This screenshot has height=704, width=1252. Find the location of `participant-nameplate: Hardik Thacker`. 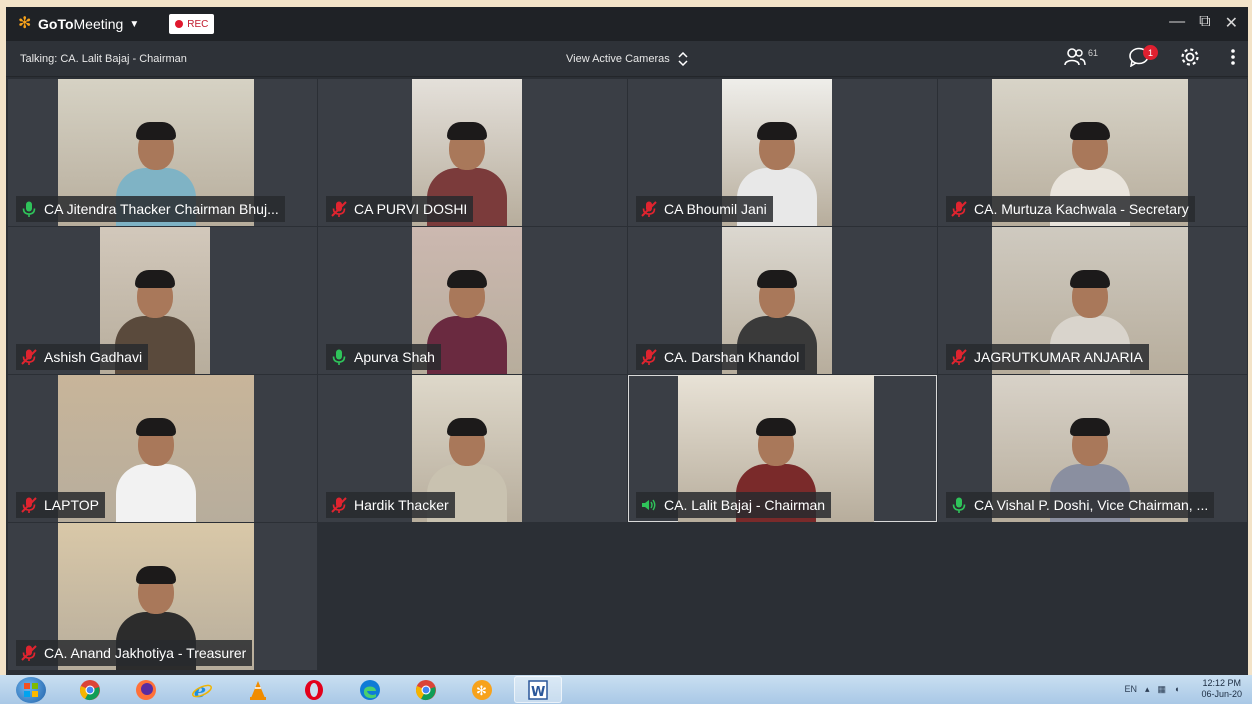

participant-nameplate: Hardik Thacker is located at coordinates (390, 505).